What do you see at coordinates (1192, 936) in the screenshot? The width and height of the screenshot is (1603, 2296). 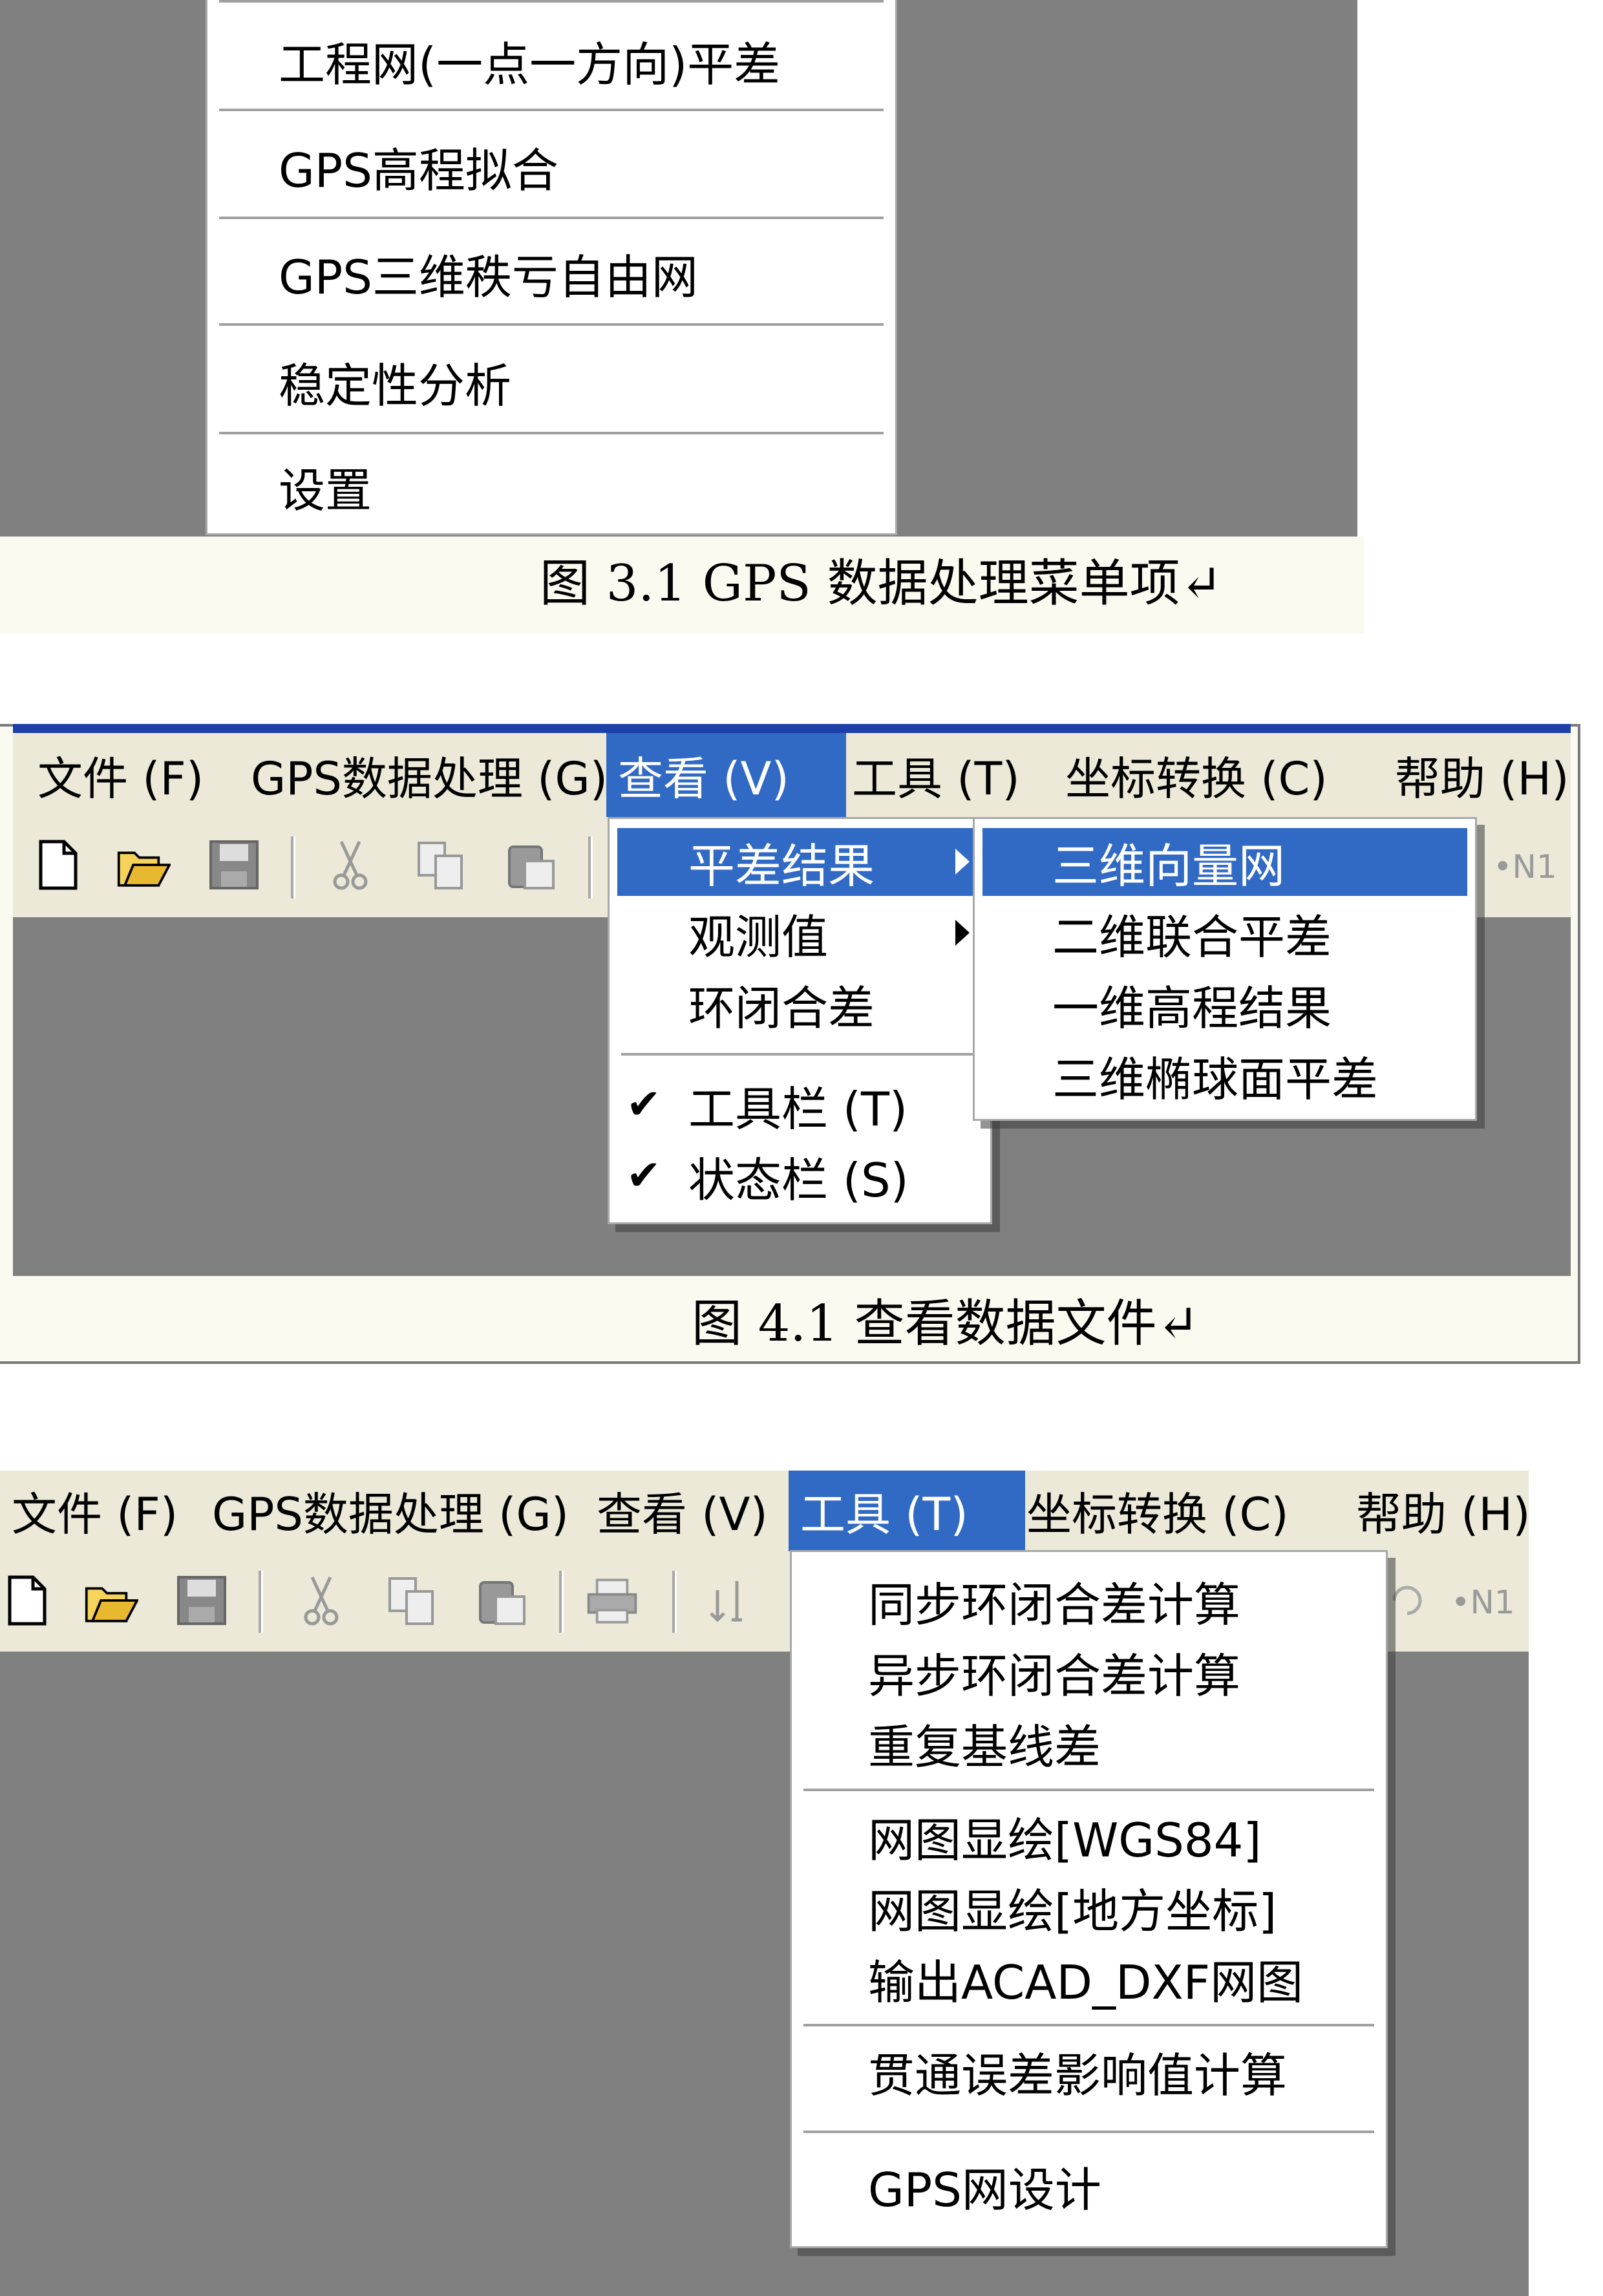 I see `submenu-item-label: 二维联合平差` at bounding box center [1192, 936].